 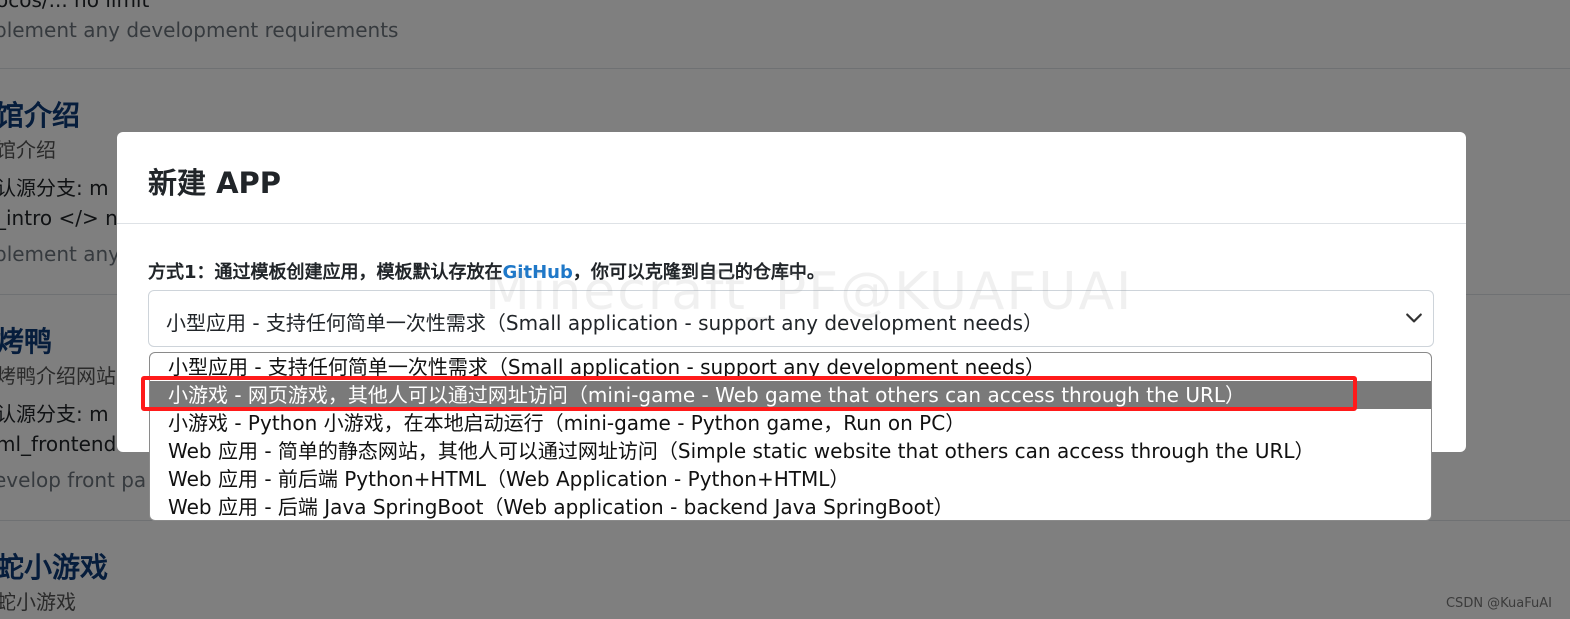 I want to click on modal-header: 新建 APP, so click(x=791, y=178).